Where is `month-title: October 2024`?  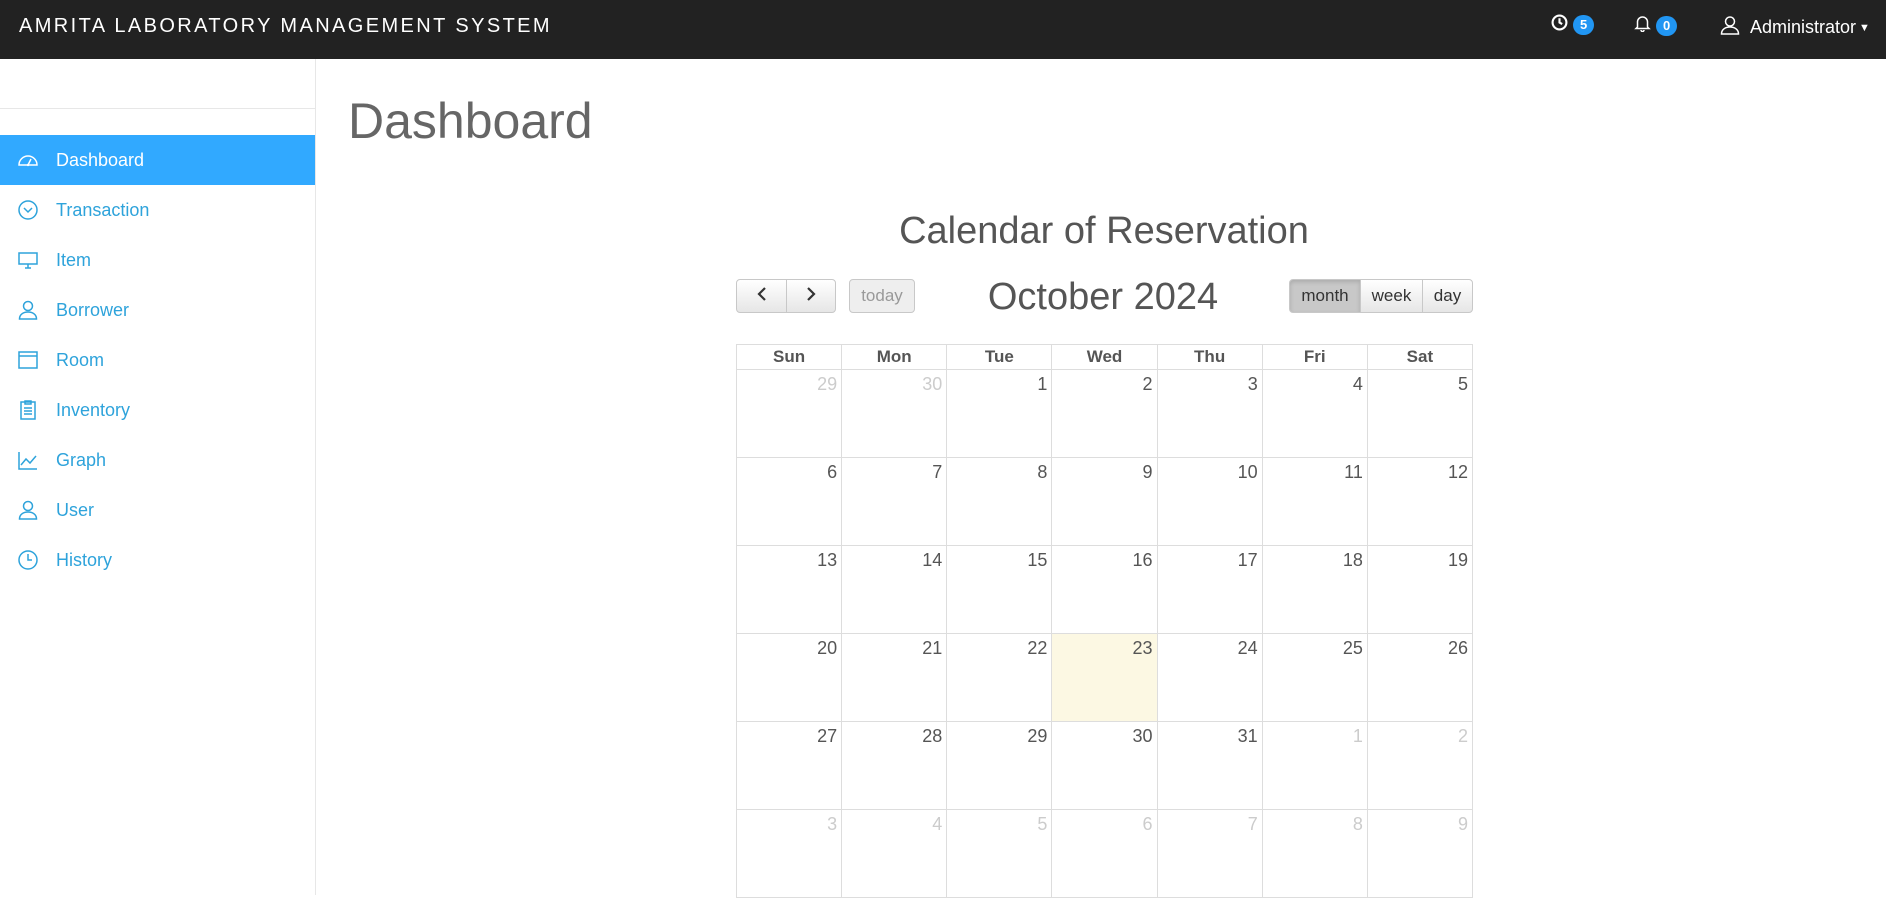
month-title: October 2024 is located at coordinates (1103, 297).